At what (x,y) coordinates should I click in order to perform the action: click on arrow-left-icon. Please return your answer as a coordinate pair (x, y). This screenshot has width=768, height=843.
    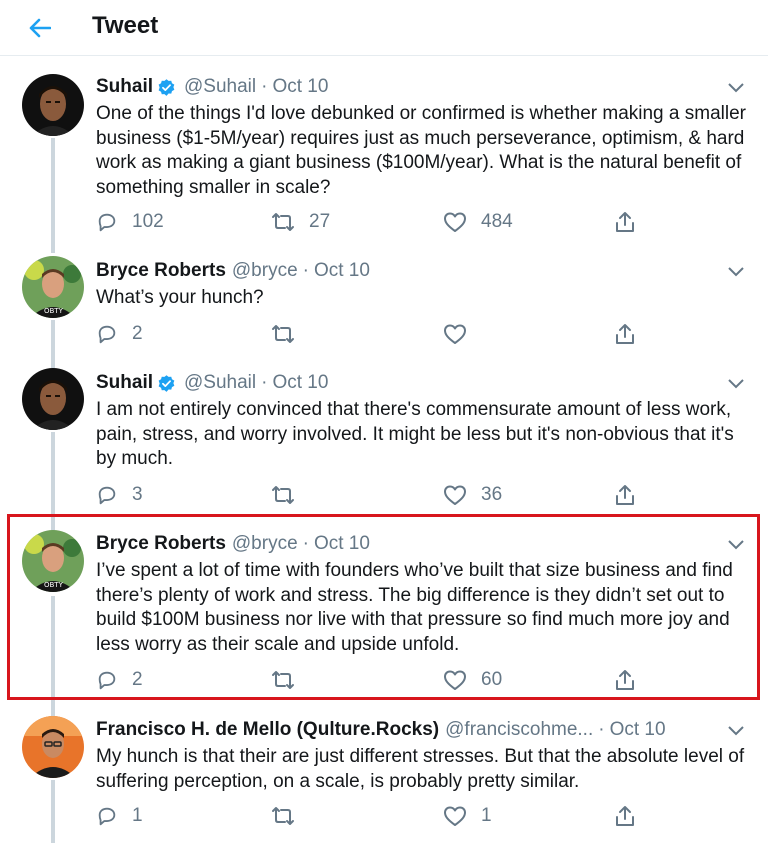
    Looking at the image, I should click on (40, 28).